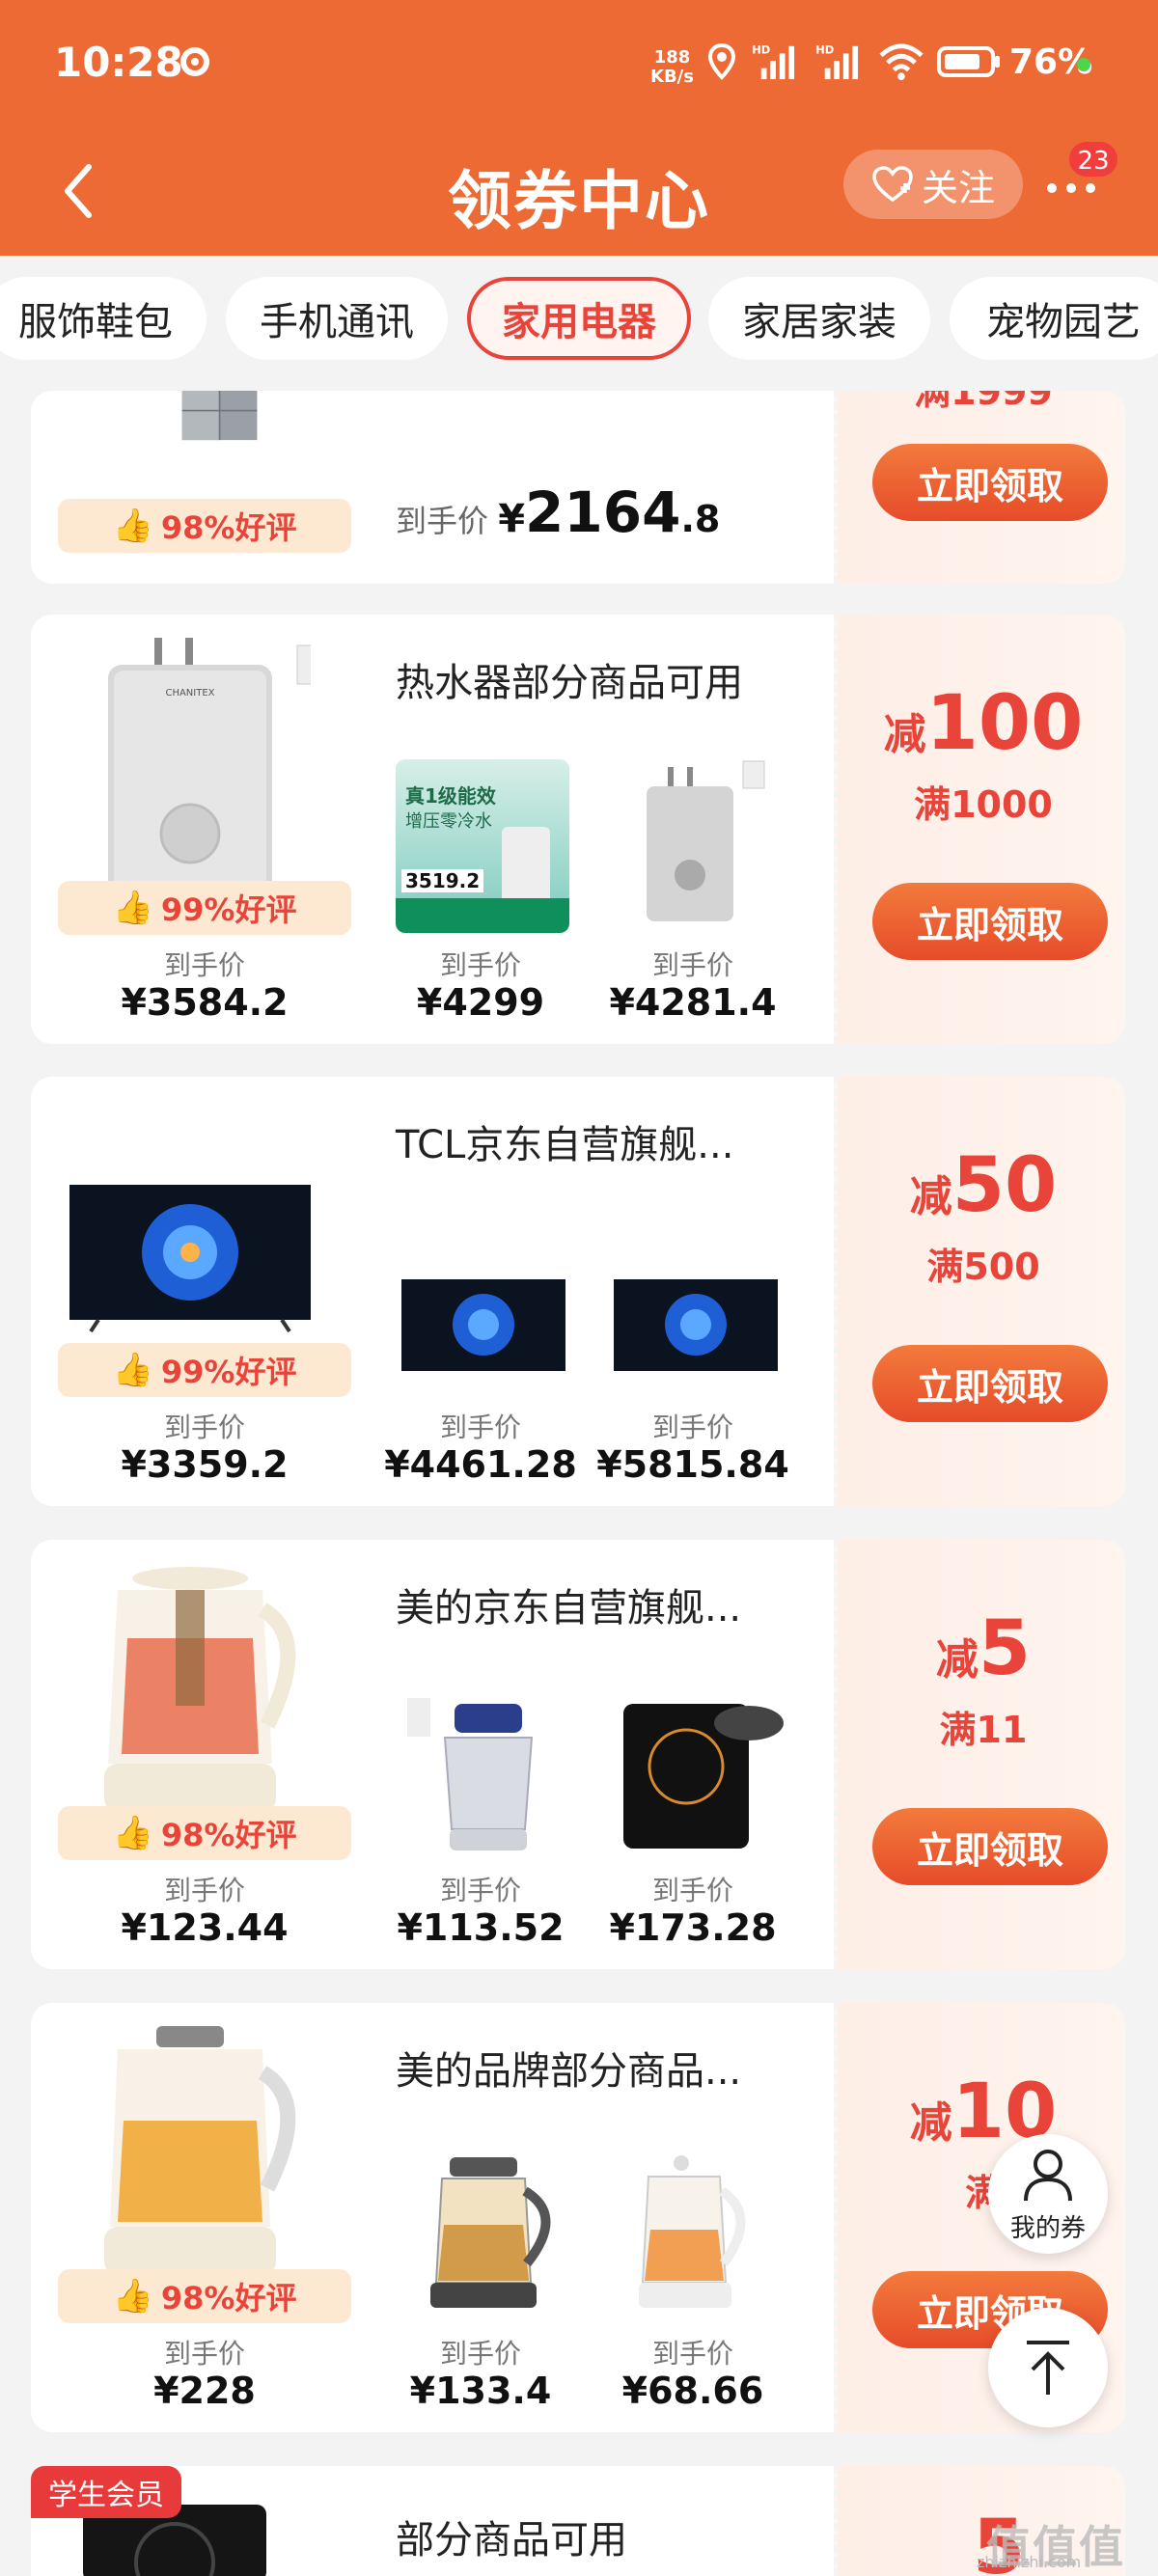  Describe the element at coordinates (204, 2391) in the screenshot. I see `price-value: ¥228` at that location.